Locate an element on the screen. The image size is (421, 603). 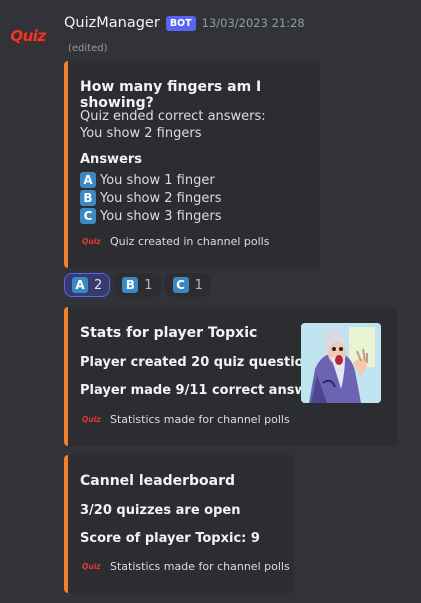
message-timestamp: 13/03/2023 21:28 is located at coordinates (253, 23).